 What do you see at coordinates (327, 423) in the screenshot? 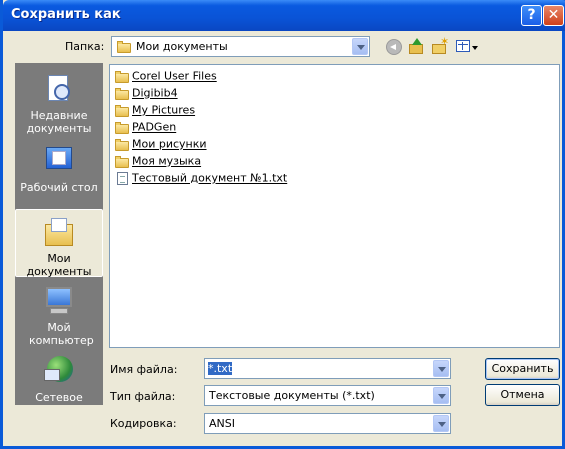
I see `encoding-dropdown: ANSI` at bounding box center [327, 423].